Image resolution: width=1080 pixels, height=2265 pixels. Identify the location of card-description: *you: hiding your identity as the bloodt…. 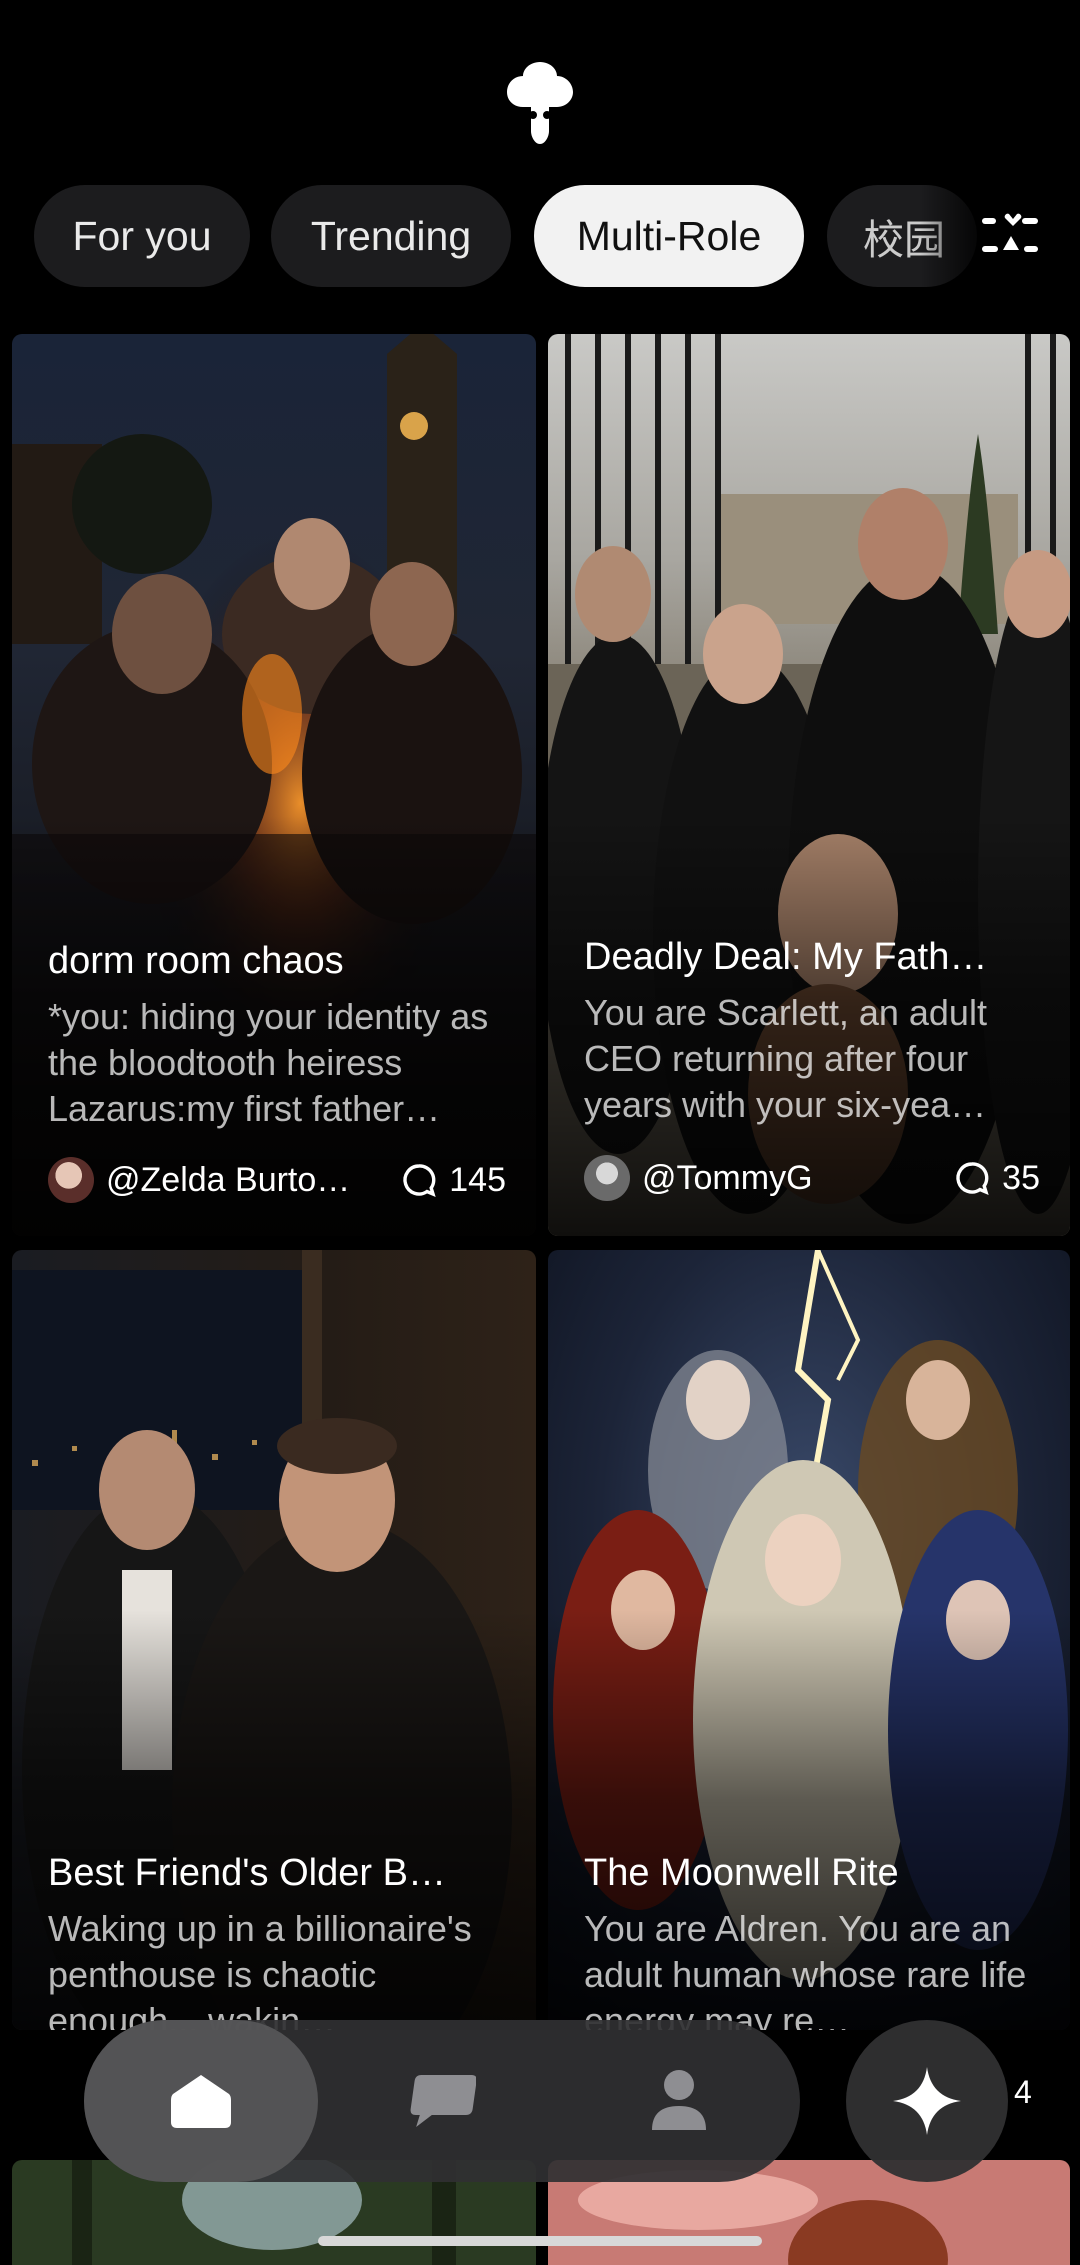
(268, 1062).